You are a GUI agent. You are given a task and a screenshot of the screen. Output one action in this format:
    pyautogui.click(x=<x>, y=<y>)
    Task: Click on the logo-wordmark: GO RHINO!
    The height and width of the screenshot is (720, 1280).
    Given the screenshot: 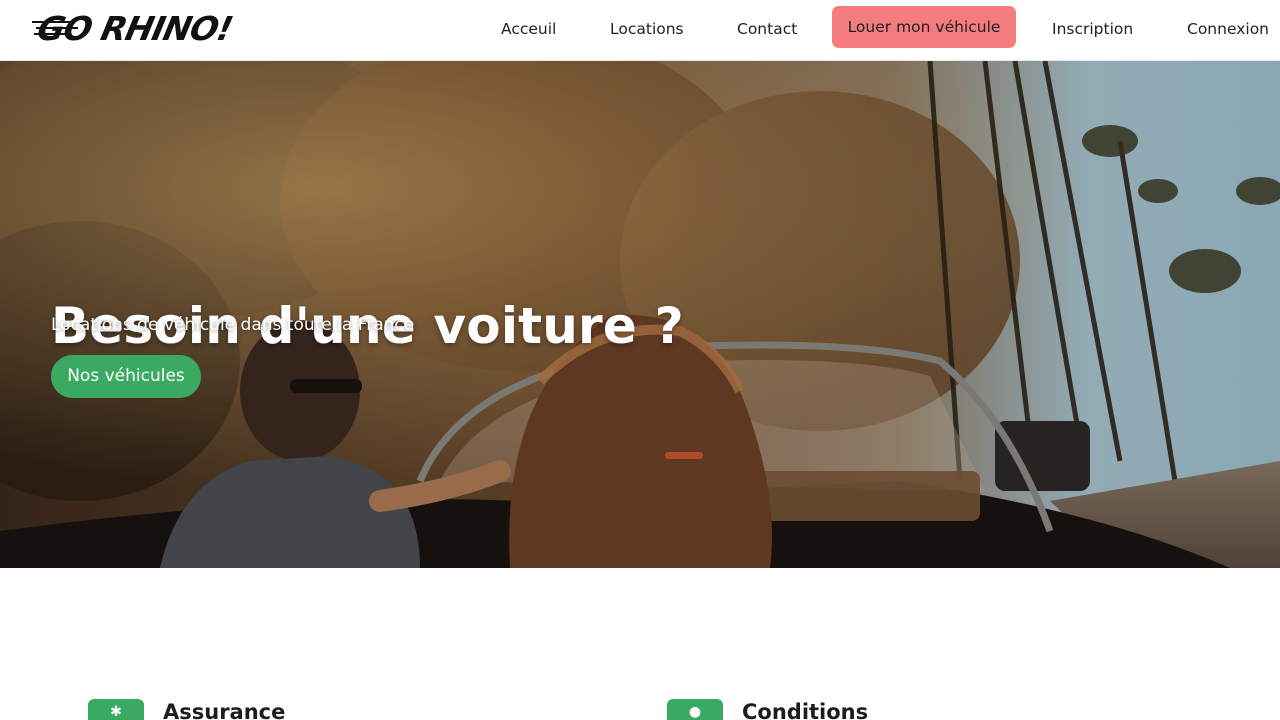 What is the action you would take?
    pyautogui.click(x=134, y=28)
    